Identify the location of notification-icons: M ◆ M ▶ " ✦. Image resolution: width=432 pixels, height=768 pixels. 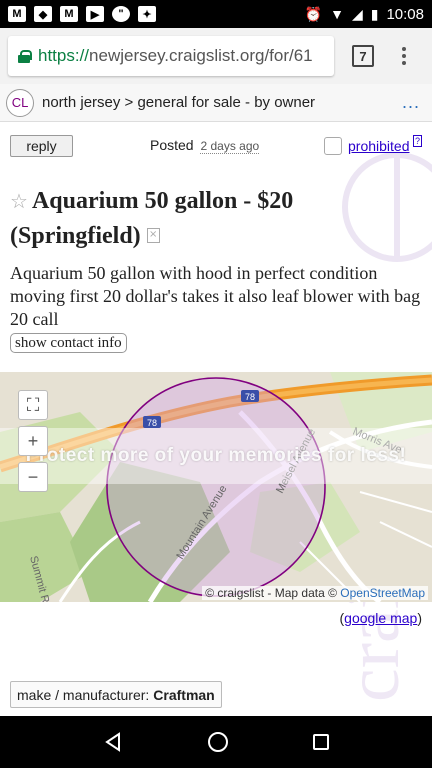
(82, 14).